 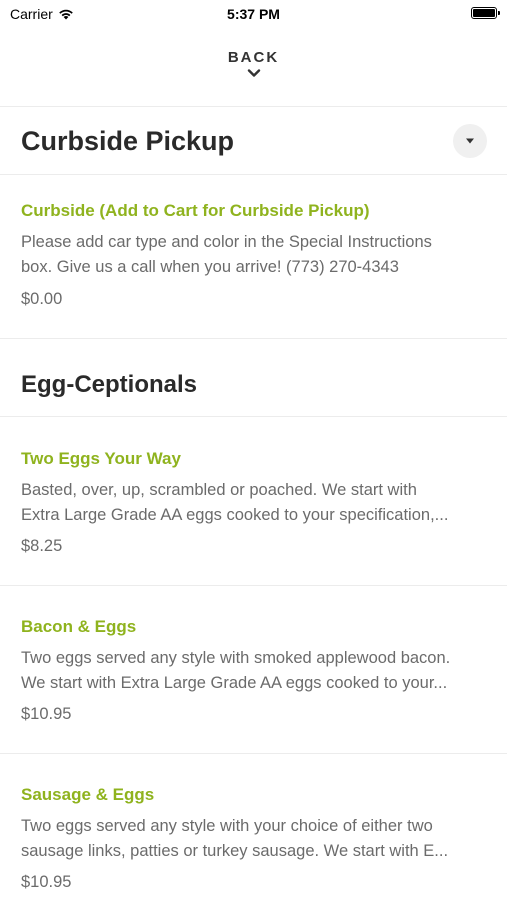 What do you see at coordinates (79, 626) in the screenshot?
I see `item-name: Bacon & Eggs` at bounding box center [79, 626].